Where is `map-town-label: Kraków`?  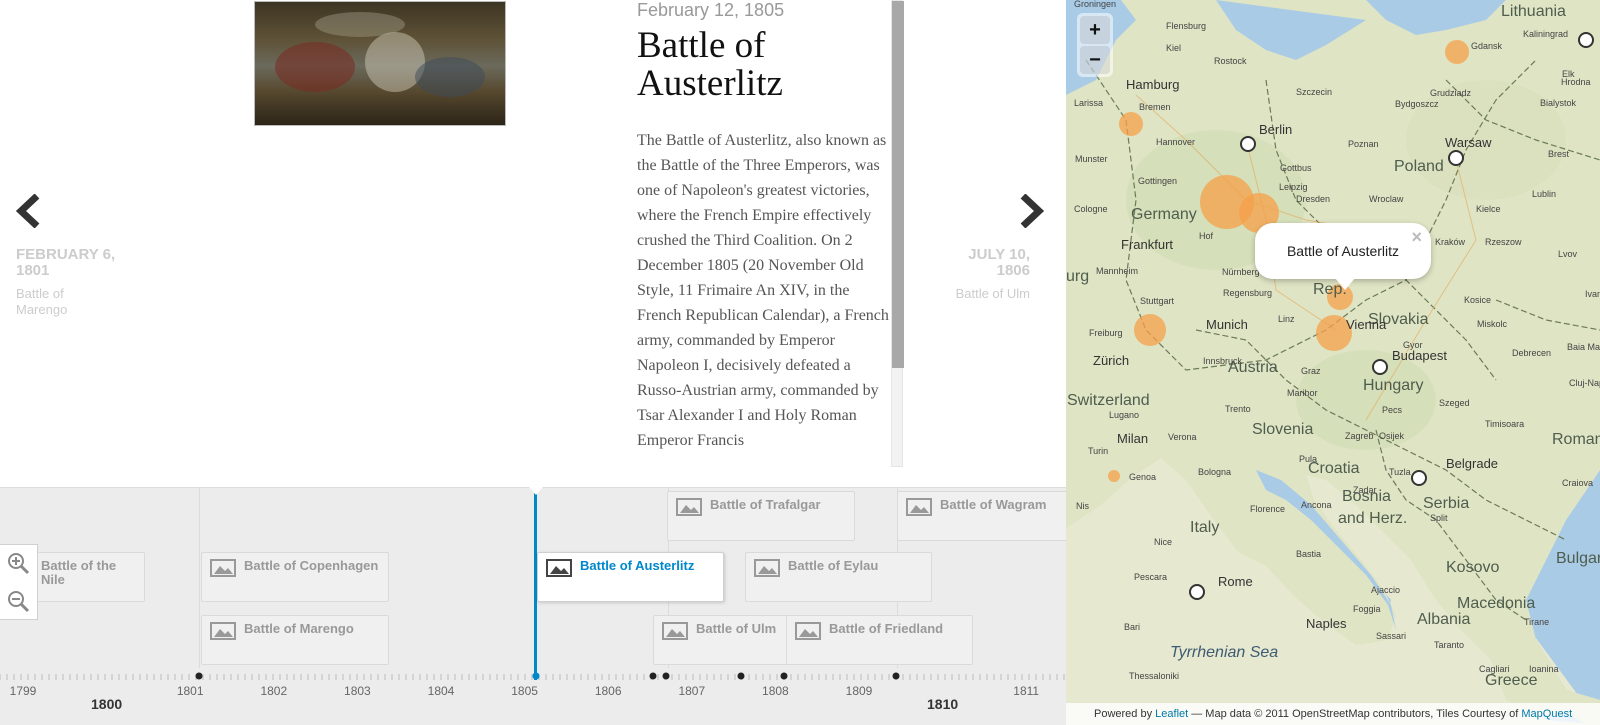 map-town-label: Kraków is located at coordinates (1450, 242).